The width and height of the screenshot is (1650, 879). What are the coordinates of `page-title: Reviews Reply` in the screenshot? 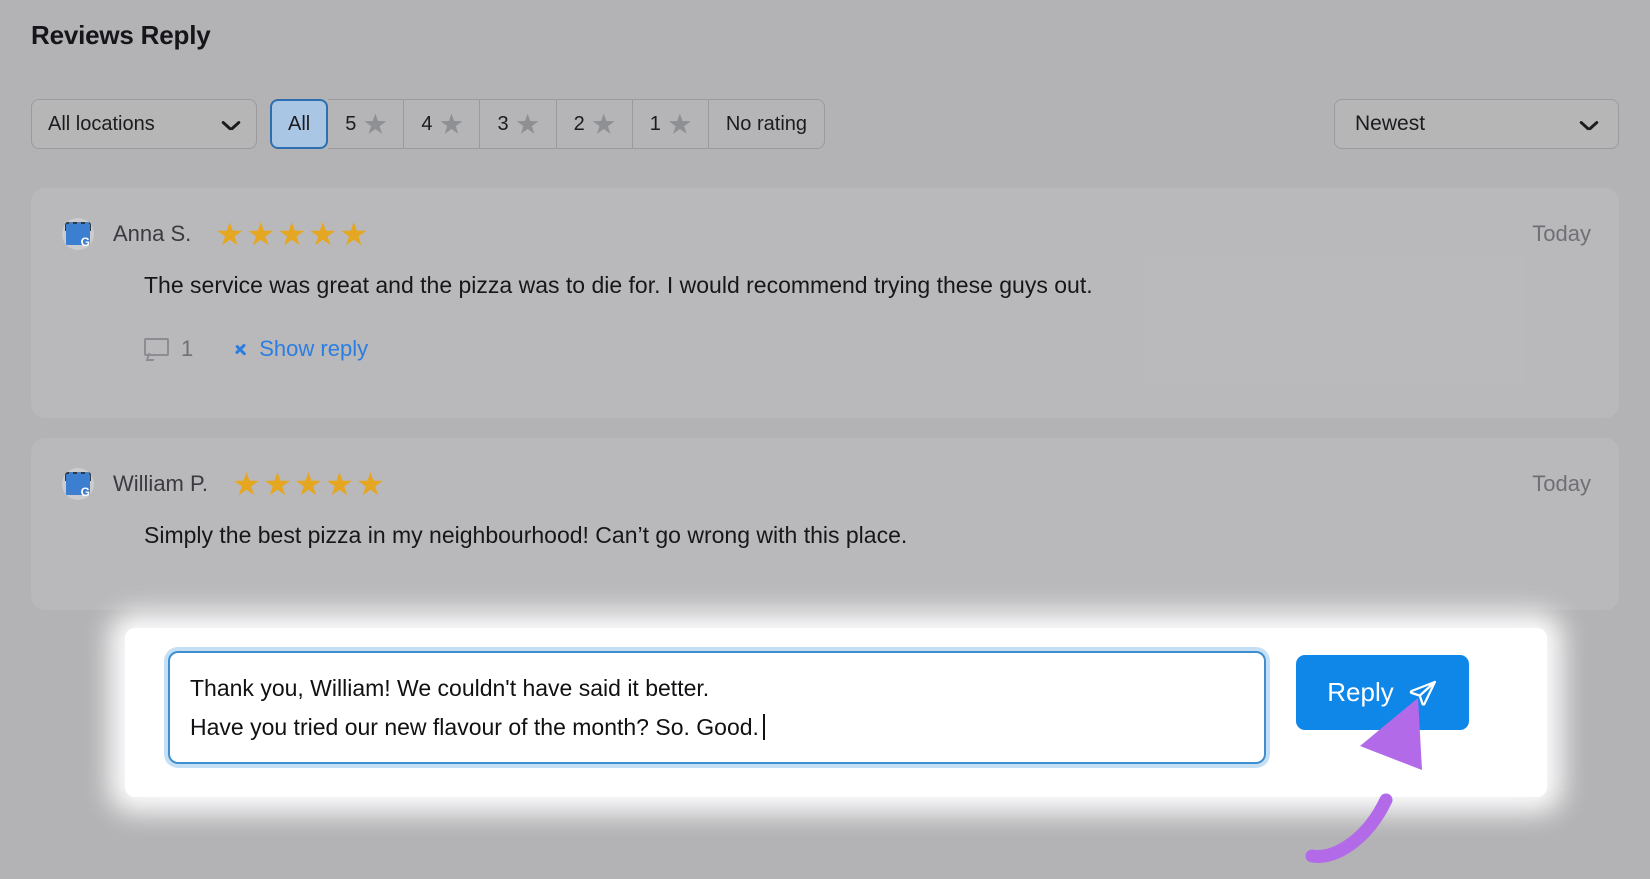 It's located at (121, 35).